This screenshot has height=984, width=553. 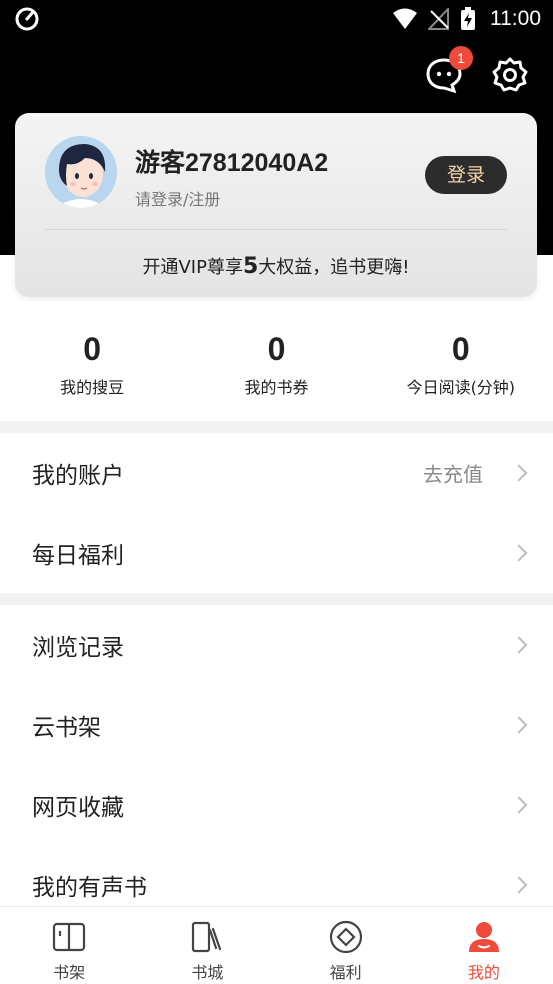 I want to click on menu-item-label: 每日福利, so click(x=78, y=556).